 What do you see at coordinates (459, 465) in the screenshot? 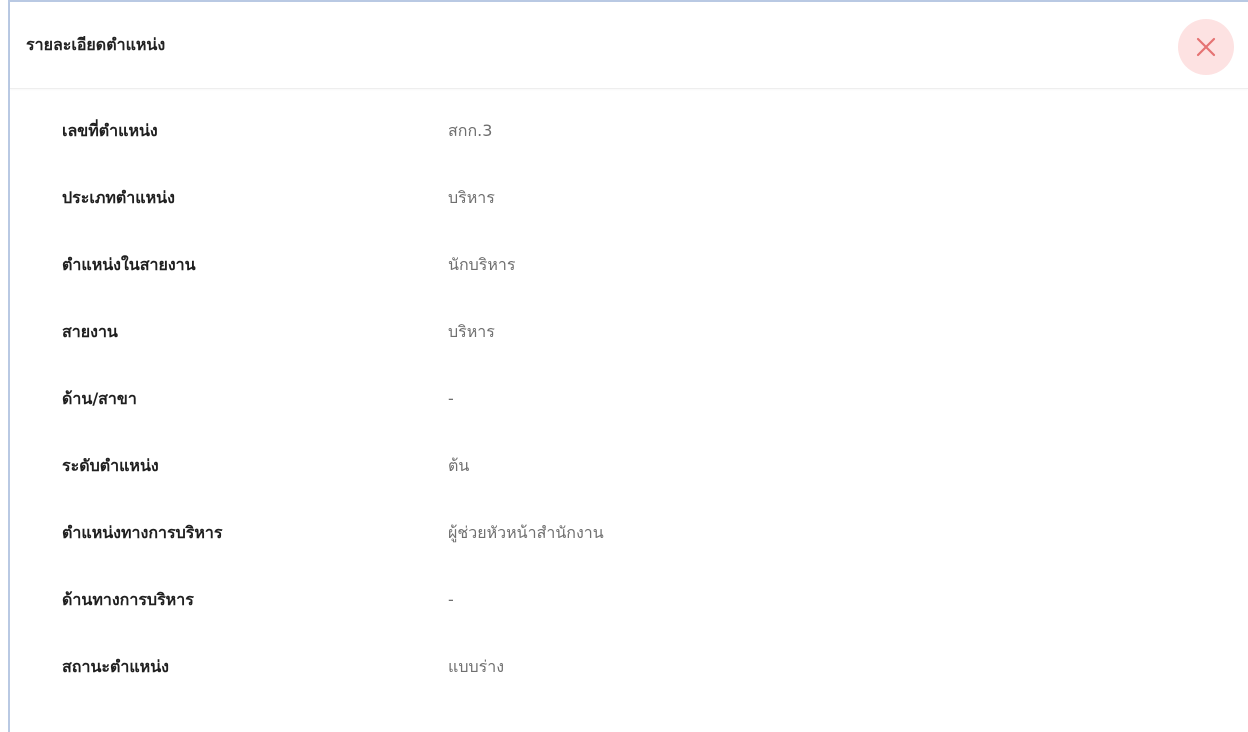
I see `detail-value: ต้น` at bounding box center [459, 465].